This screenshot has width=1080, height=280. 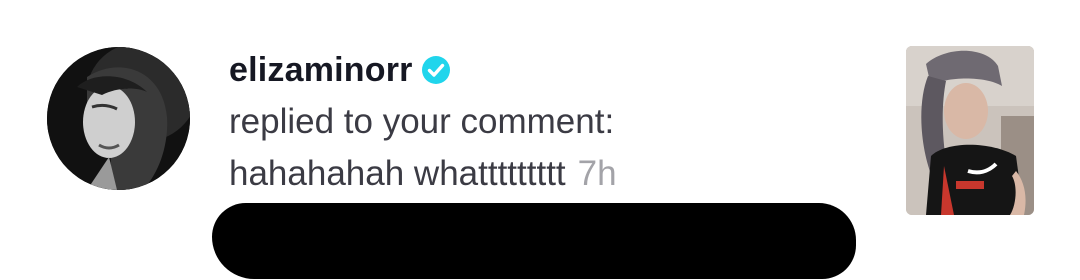 I want to click on reply-row: hahahahah whattttttttt 7h, so click(x=549, y=174).